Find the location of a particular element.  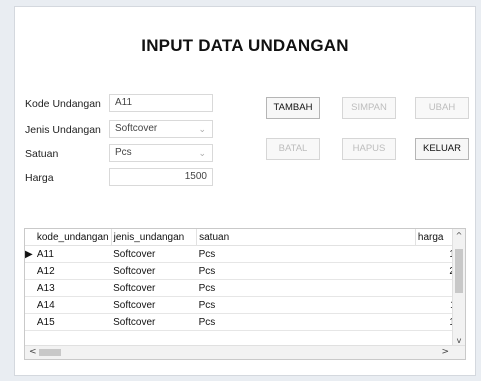

scroll-up-icon: ^ is located at coordinates (459, 235).